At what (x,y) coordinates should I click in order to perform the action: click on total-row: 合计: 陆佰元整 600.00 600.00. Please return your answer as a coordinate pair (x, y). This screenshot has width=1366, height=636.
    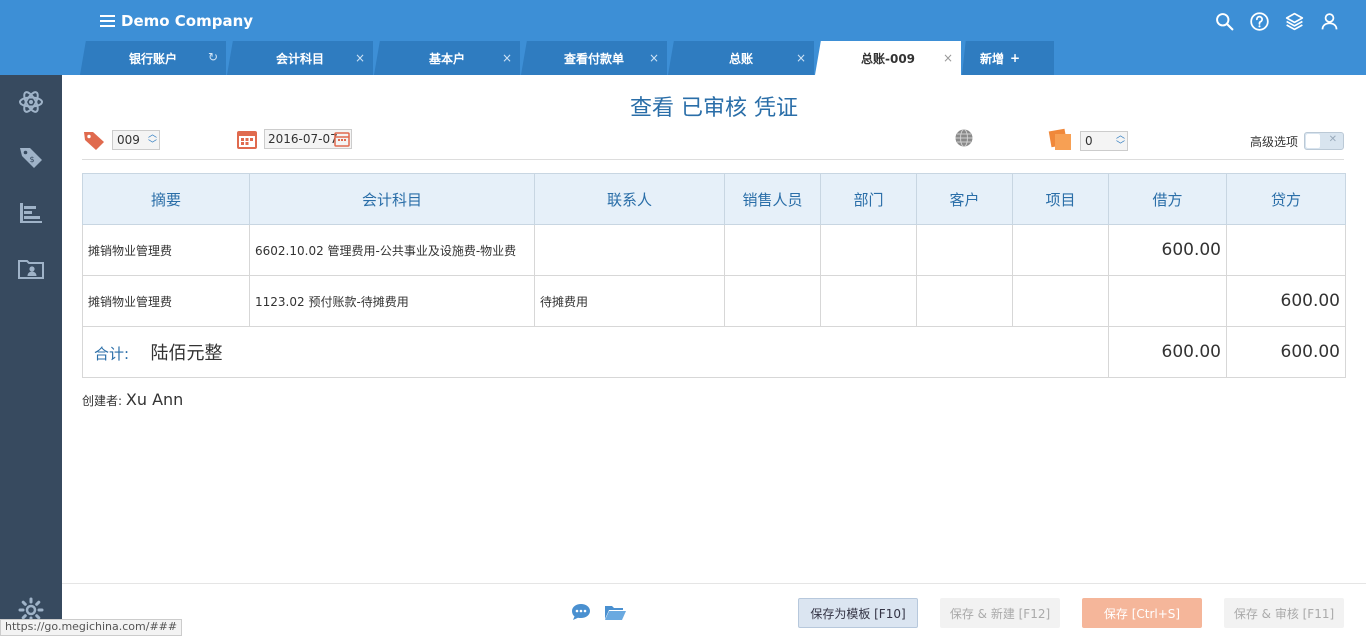
    Looking at the image, I should click on (714, 352).